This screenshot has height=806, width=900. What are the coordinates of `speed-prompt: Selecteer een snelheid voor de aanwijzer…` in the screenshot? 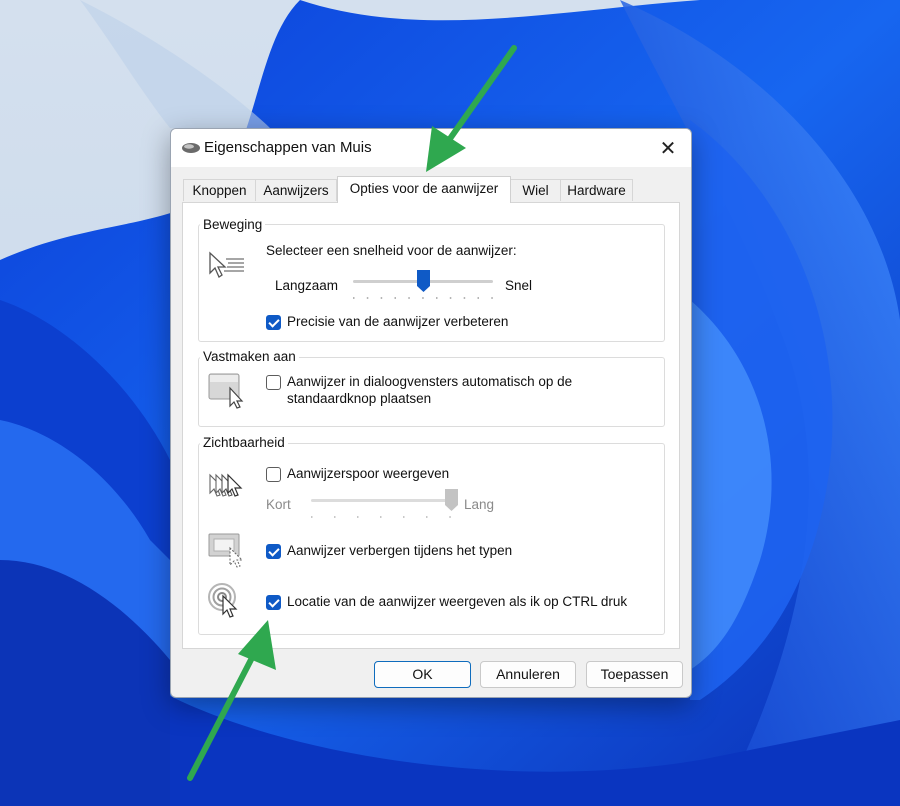 It's located at (391, 250).